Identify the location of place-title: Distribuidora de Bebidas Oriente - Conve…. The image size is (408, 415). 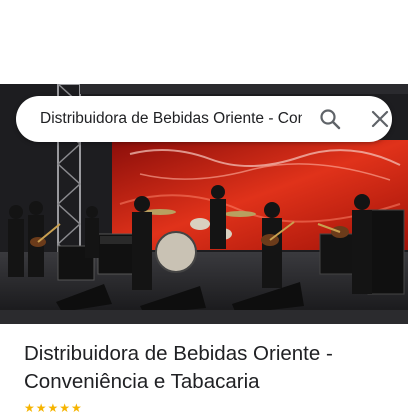
(178, 367).